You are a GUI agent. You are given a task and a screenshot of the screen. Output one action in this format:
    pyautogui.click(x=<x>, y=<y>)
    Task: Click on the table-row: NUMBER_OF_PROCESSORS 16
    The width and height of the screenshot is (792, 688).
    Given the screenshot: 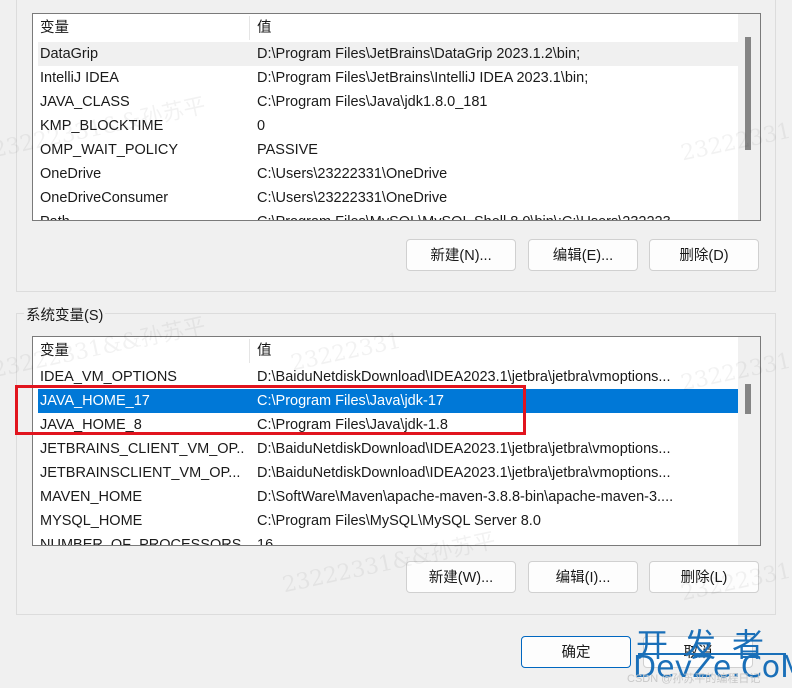 What is the action you would take?
    pyautogui.click(x=385, y=539)
    